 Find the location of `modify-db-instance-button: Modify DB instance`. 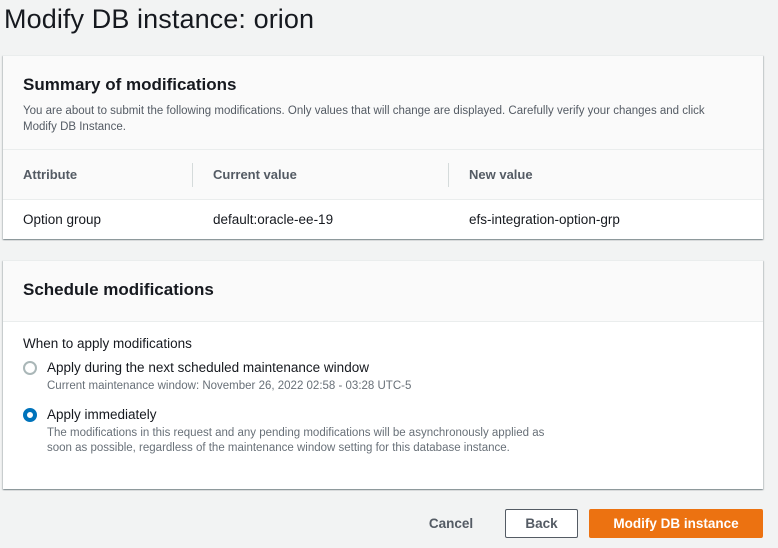

modify-db-instance-button: Modify DB instance is located at coordinates (676, 523).